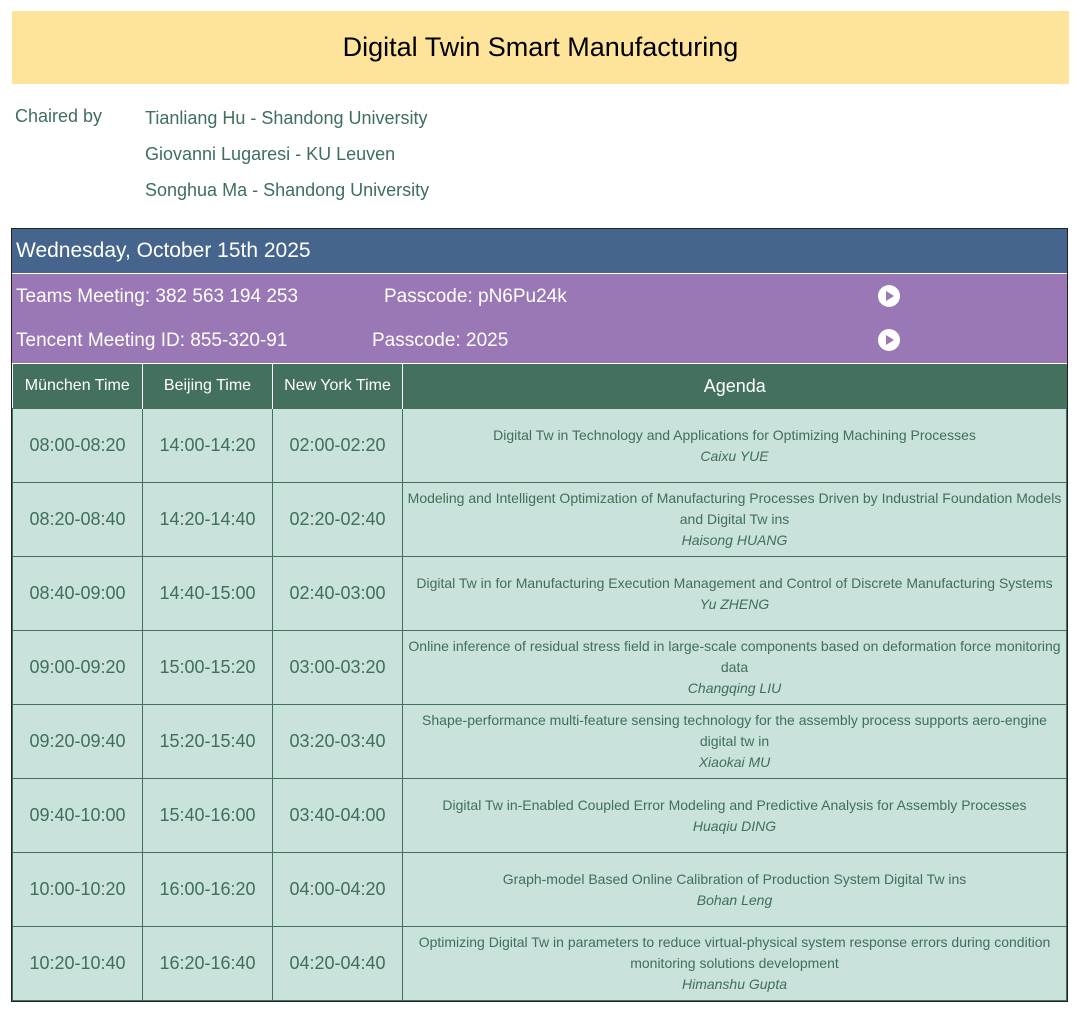 The width and height of the screenshot is (1080, 1013). What do you see at coordinates (207, 963) in the screenshot?
I see `beijing-time-cell: 16:20-16:40` at bounding box center [207, 963].